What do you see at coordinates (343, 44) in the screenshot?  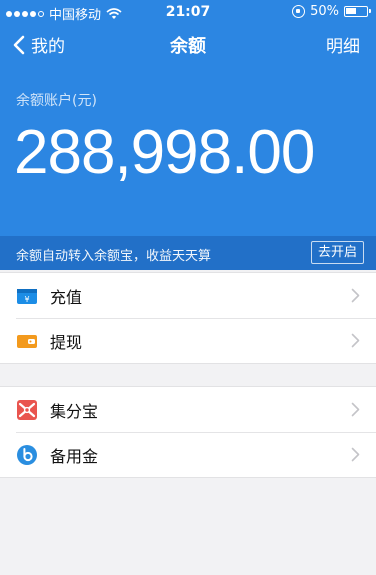 I see `details-button: 明细` at bounding box center [343, 44].